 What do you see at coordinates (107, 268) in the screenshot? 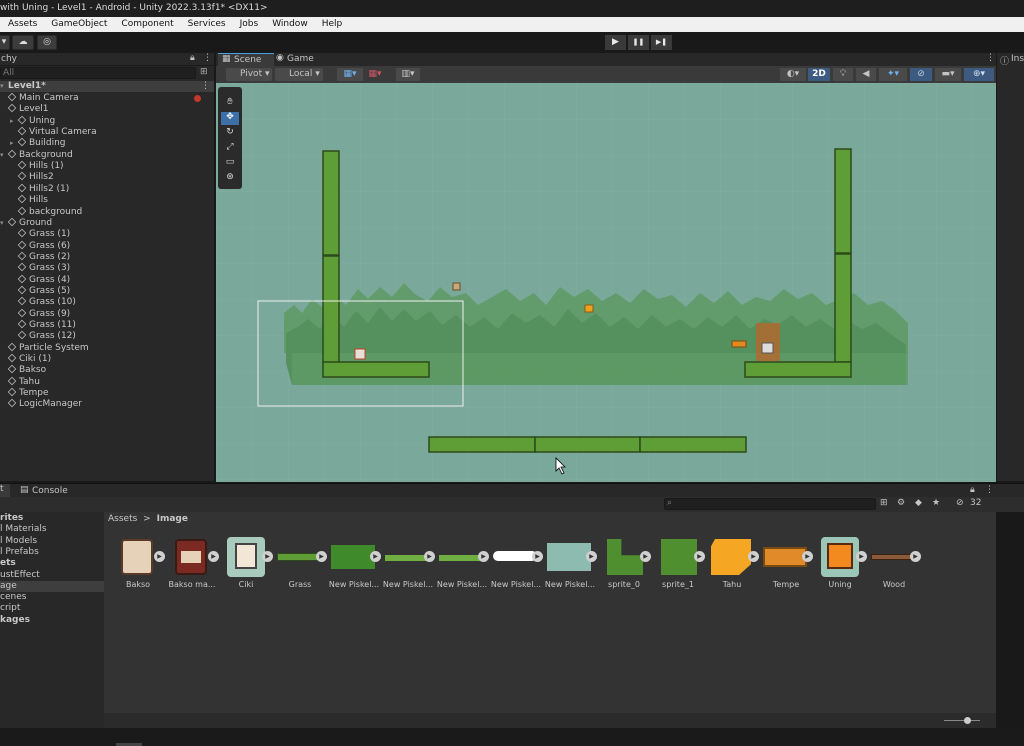
I see `hierarchy-item: Grass (3)` at bounding box center [107, 268].